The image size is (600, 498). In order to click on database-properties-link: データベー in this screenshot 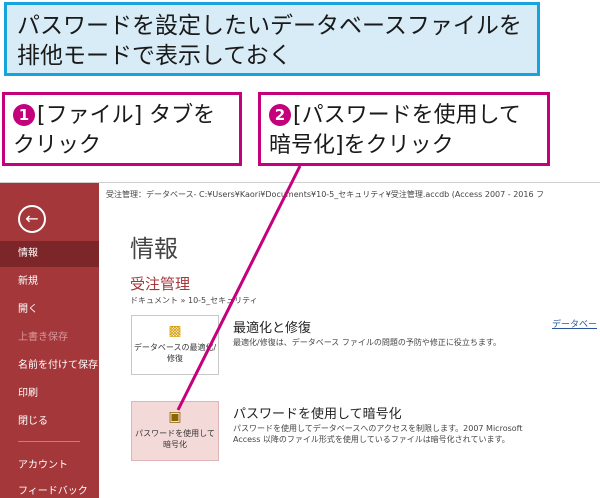, I will do `click(574, 323)`.